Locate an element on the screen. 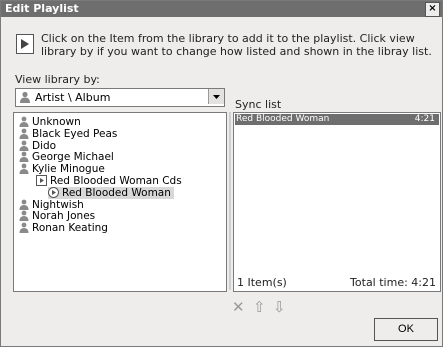  tree-item-label: George Michael is located at coordinates (73, 157).